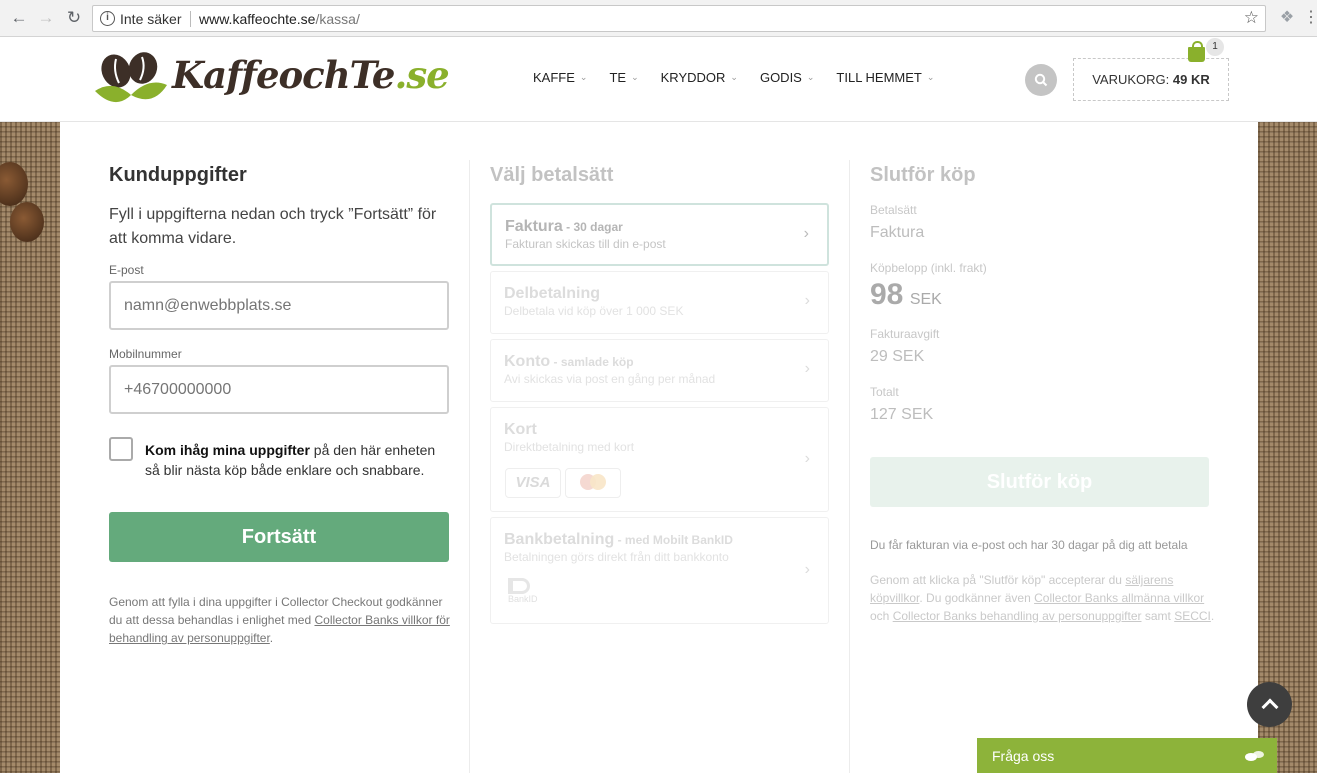 The height and width of the screenshot is (773, 1317). Describe the element at coordinates (178, 175) in the screenshot. I see `customer-title: Kunduppgifter` at that location.